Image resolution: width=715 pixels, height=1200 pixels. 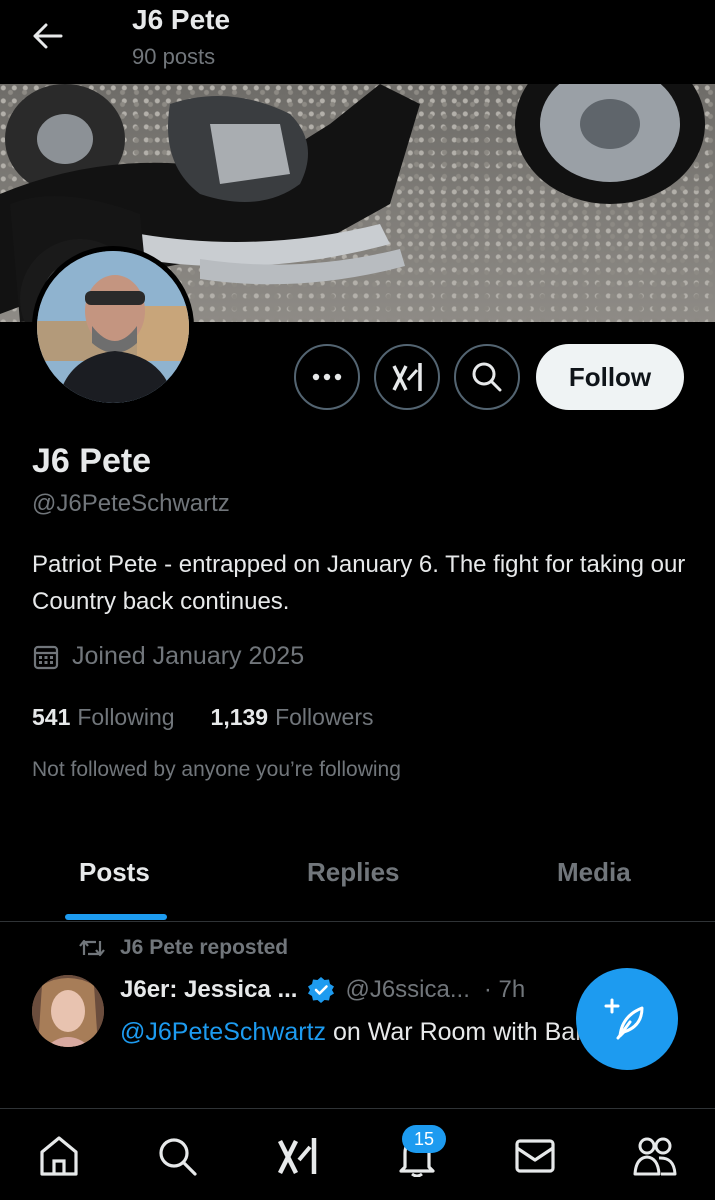 I want to click on tweet-header: J6er: Jessica ... @J6ssica... · 7h, so click(x=322, y=990).